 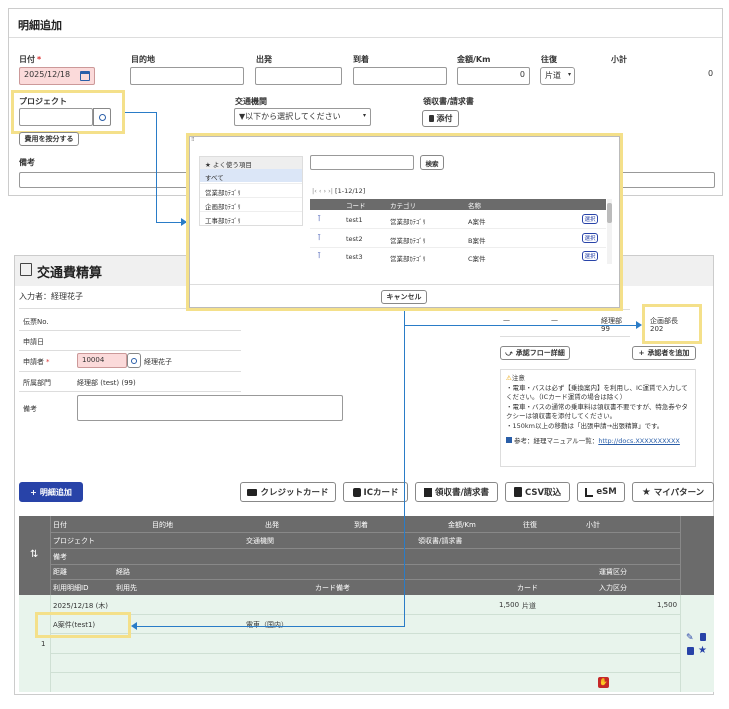 I want to click on sort-icon: ⇅, so click(x=34, y=554).